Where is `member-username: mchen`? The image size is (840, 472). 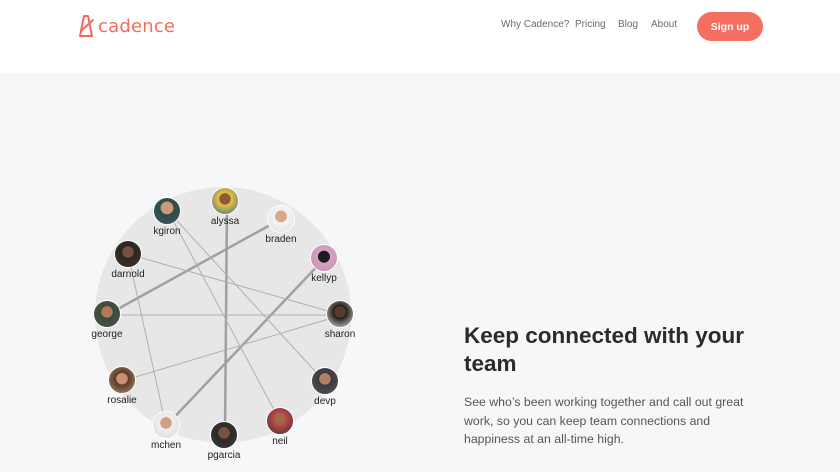 member-username: mchen is located at coordinates (165, 445).